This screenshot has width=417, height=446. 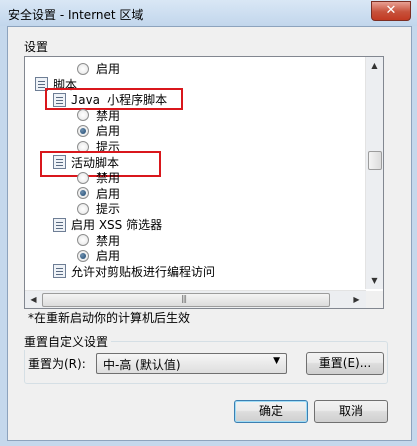 I want to click on reset-group-label: 重置自定义设置, so click(x=68, y=341).